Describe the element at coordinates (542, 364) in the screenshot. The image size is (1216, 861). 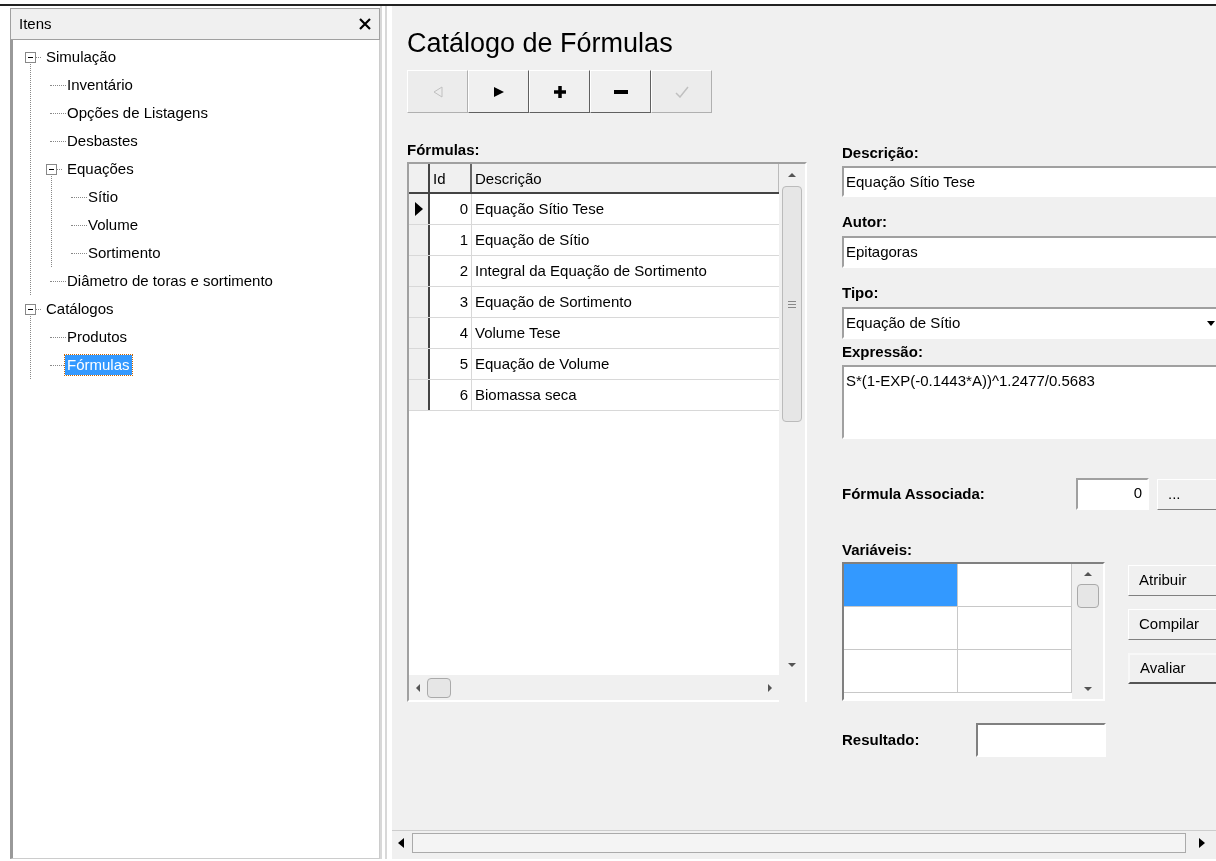
I see `table-cell-text: Equação de Volume` at that location.